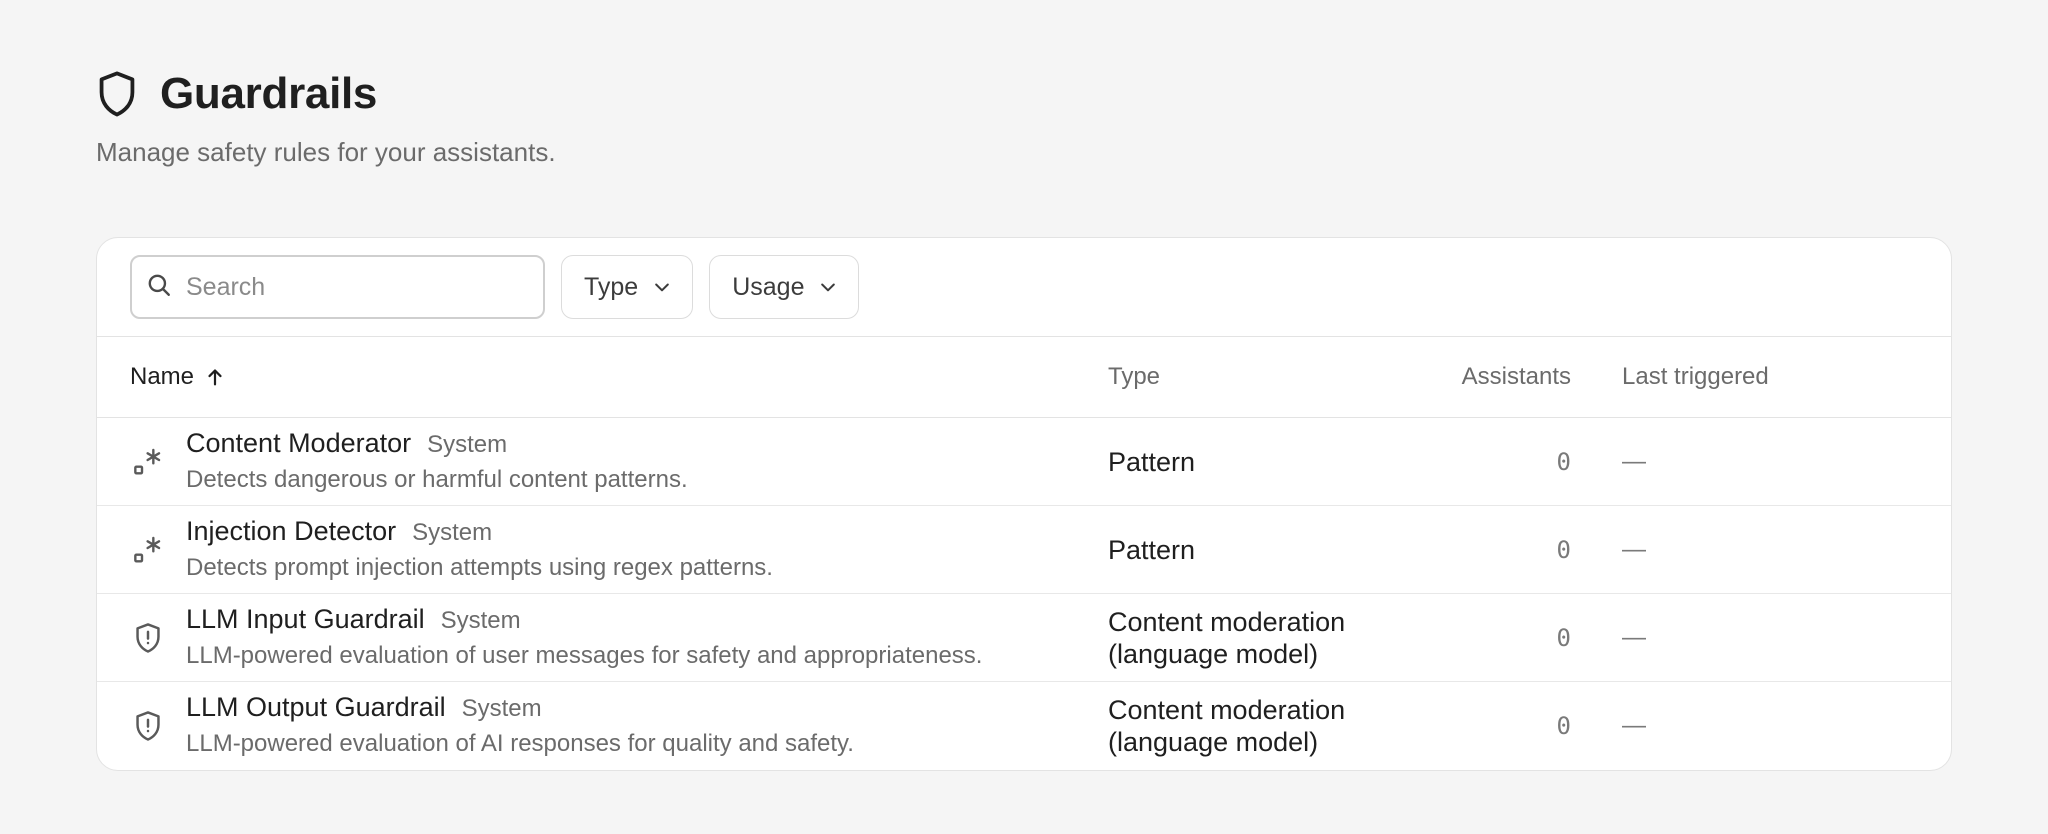 The height and width of the screenshot is (834, 2048). What do you see at coordinates (326, 152) in the screenshot?
I see `page-subtitle: Manage safety rules for your assistants.` at bounding box center [326, 152].